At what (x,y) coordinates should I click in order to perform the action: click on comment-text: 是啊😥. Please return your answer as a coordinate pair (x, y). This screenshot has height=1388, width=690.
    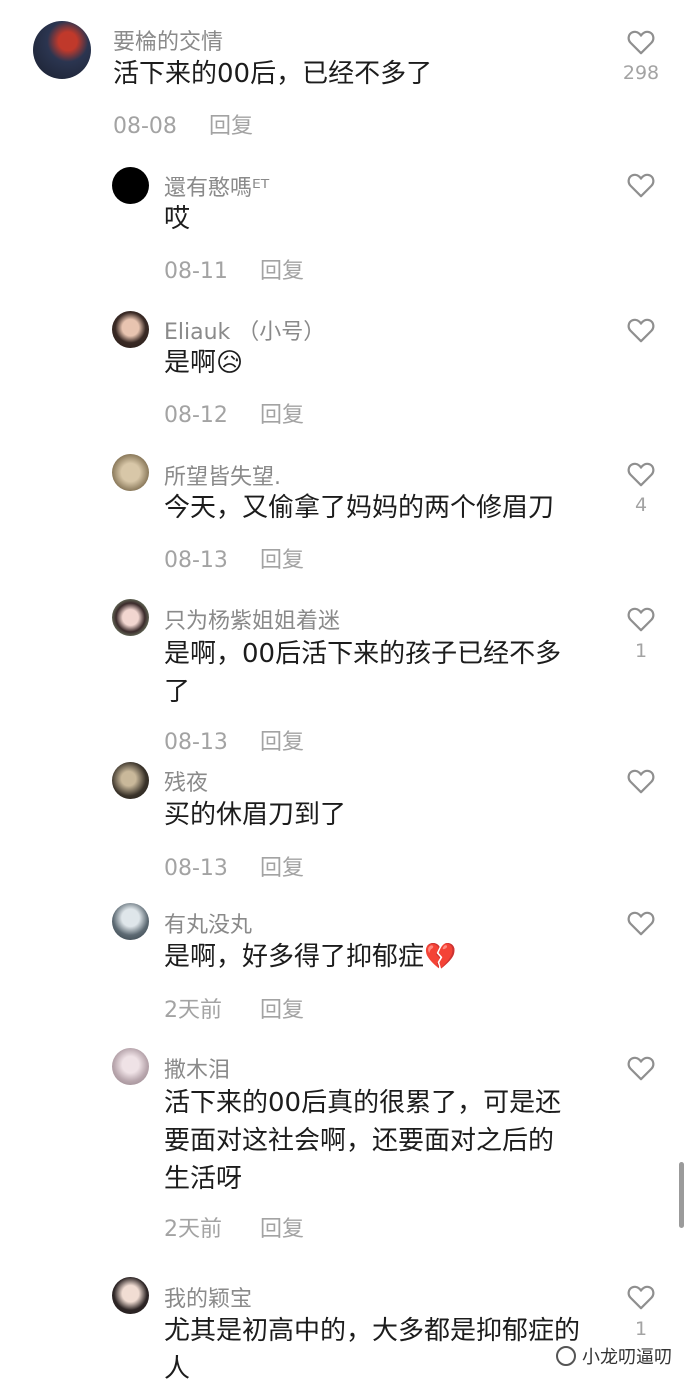
    Looking at the image, I should click on (204, 363).